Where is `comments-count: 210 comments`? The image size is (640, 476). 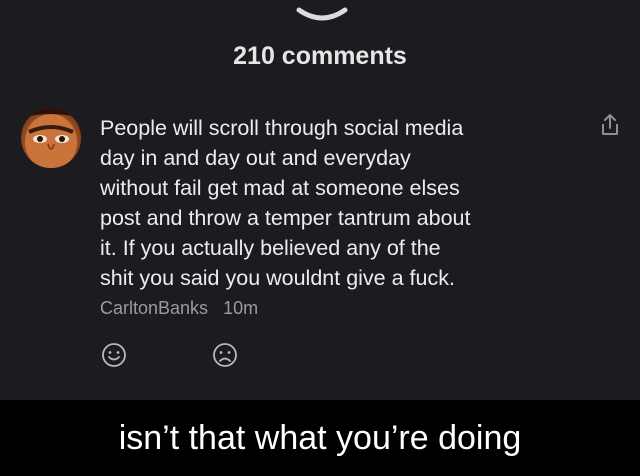
comments-count: 210 comments is located at coordinates (320, 56).